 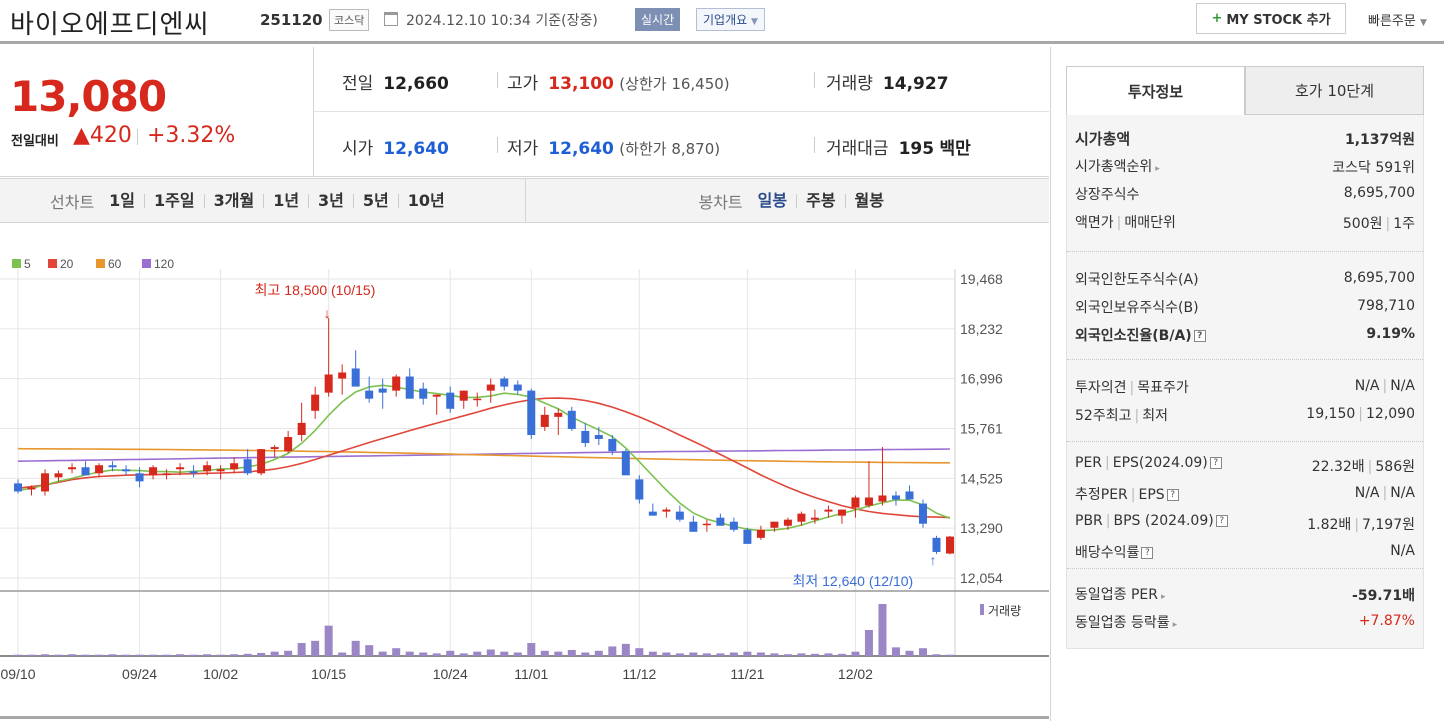 I want to click on candle-chart-title: 봉차트, so click(x=720, y=202).